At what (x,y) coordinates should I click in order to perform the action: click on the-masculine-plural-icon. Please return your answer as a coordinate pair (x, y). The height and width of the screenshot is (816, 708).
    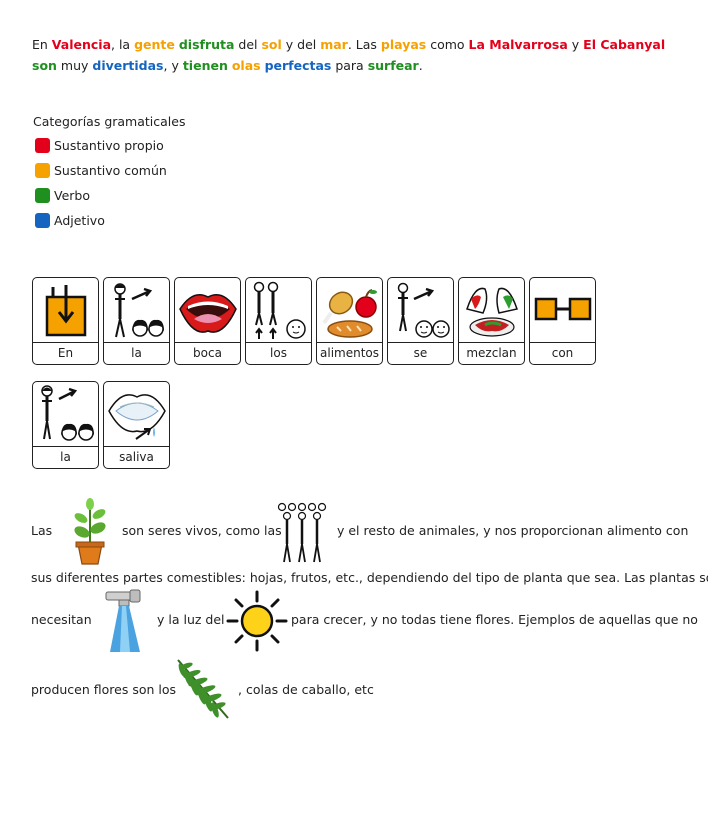
    Looking at the image, I should click on (279, 310).